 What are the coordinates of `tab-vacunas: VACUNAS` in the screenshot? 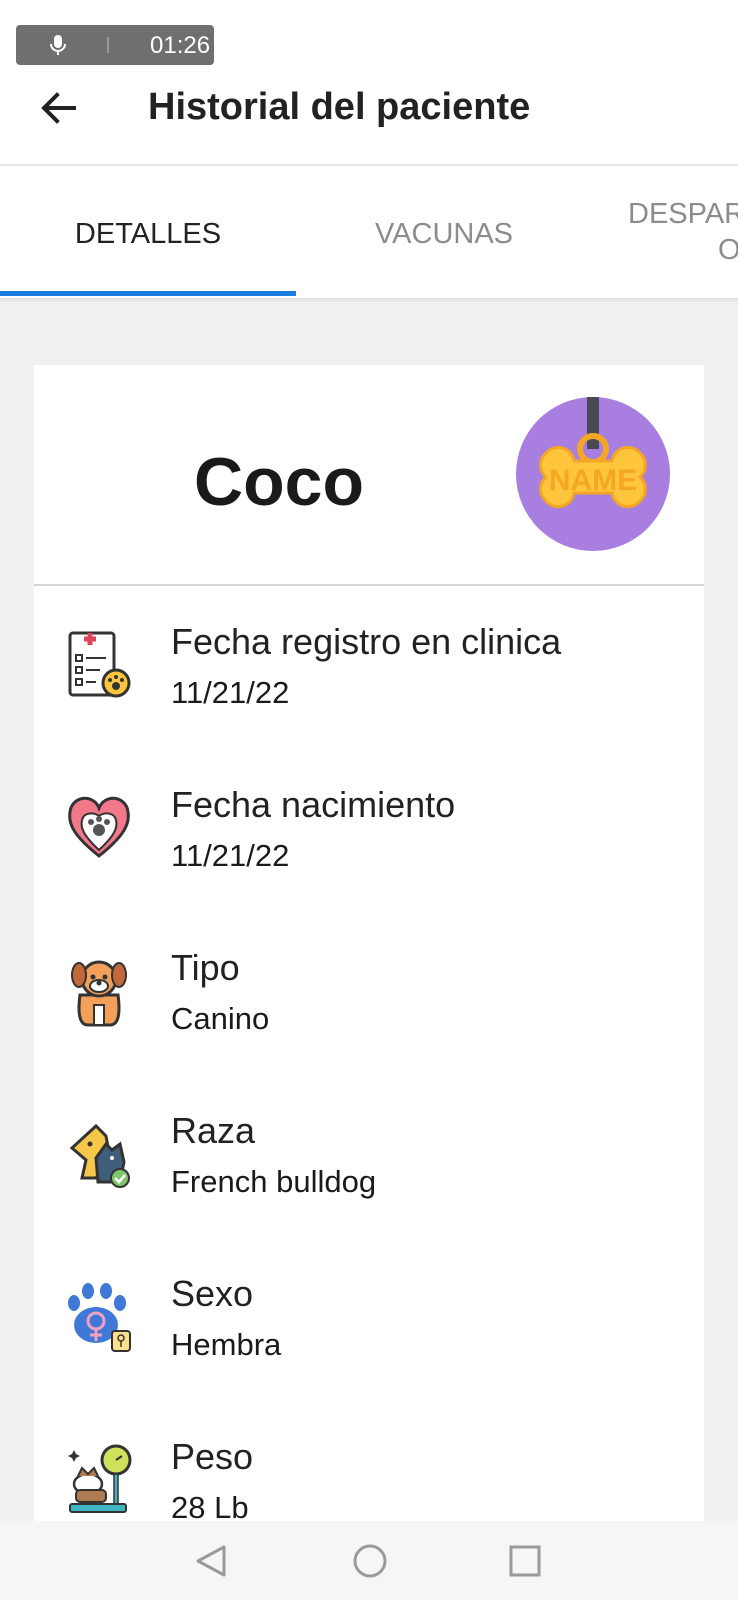 It's located at (444, 232).